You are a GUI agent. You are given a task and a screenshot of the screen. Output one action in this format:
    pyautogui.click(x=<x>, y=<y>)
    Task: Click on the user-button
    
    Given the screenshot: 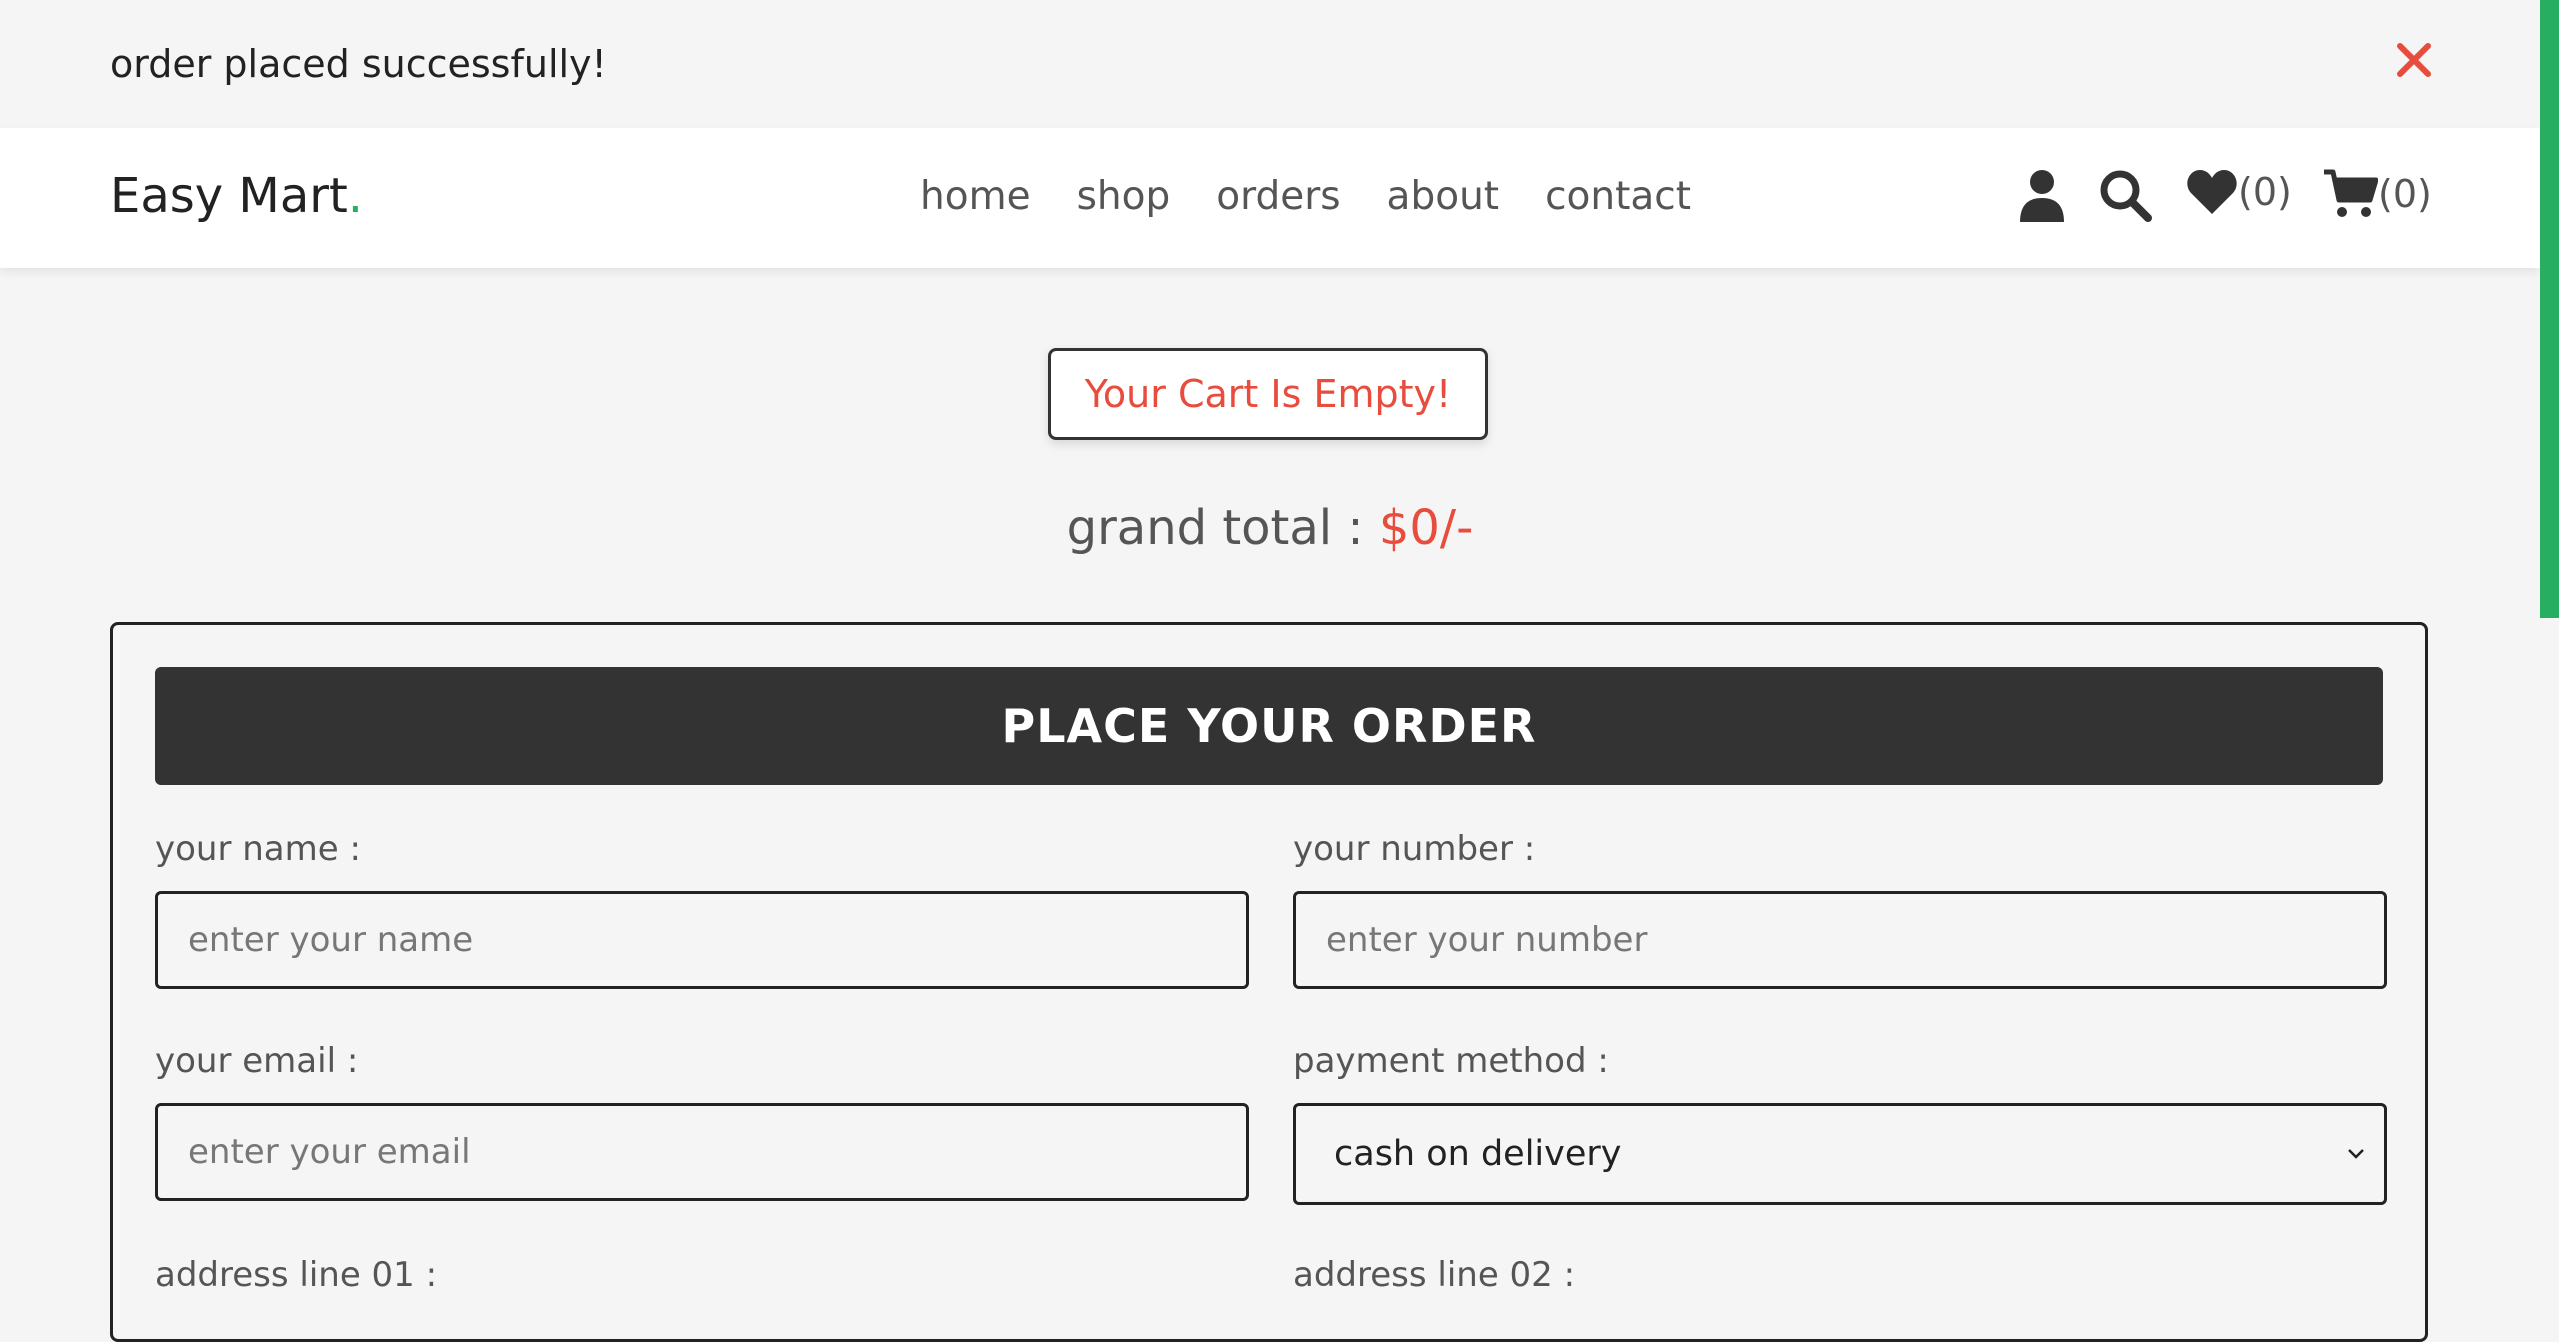 What is the action you would take?
    pyautogui.click(x=2042, y=195)
    